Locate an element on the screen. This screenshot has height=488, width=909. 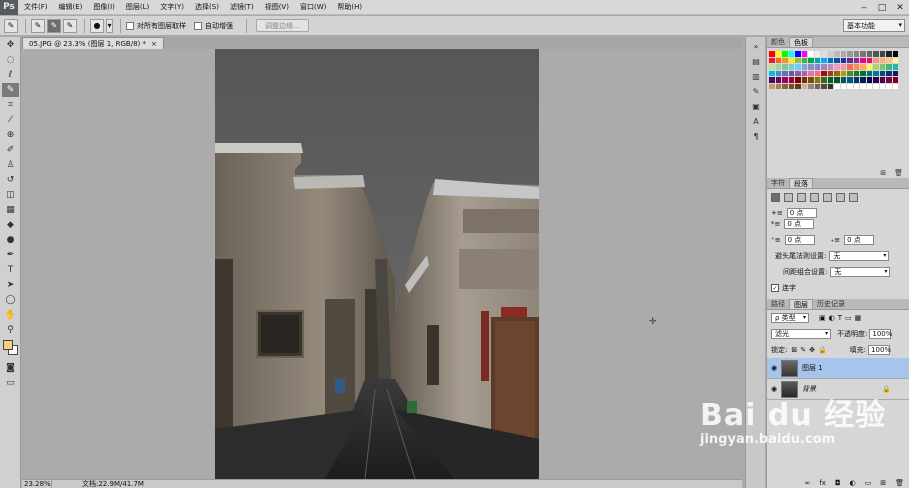
justify-all-icon is located at coordinates (853, 197).